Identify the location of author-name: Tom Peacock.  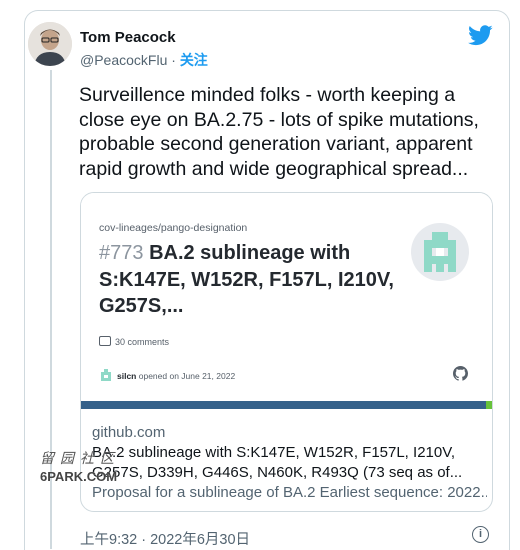
(128, 37).